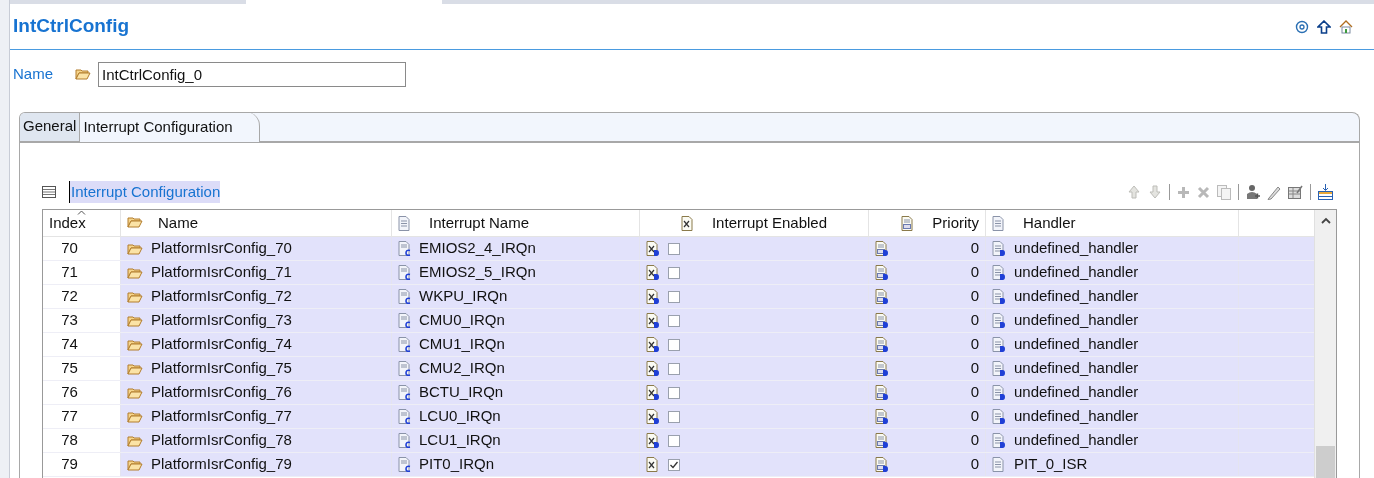  What do you see at coordinates (477, 272) in the screenshot?
I see `interrupt-name-cell-text: EMIOS2_5_IRQn` at bounding box center [477, 272].